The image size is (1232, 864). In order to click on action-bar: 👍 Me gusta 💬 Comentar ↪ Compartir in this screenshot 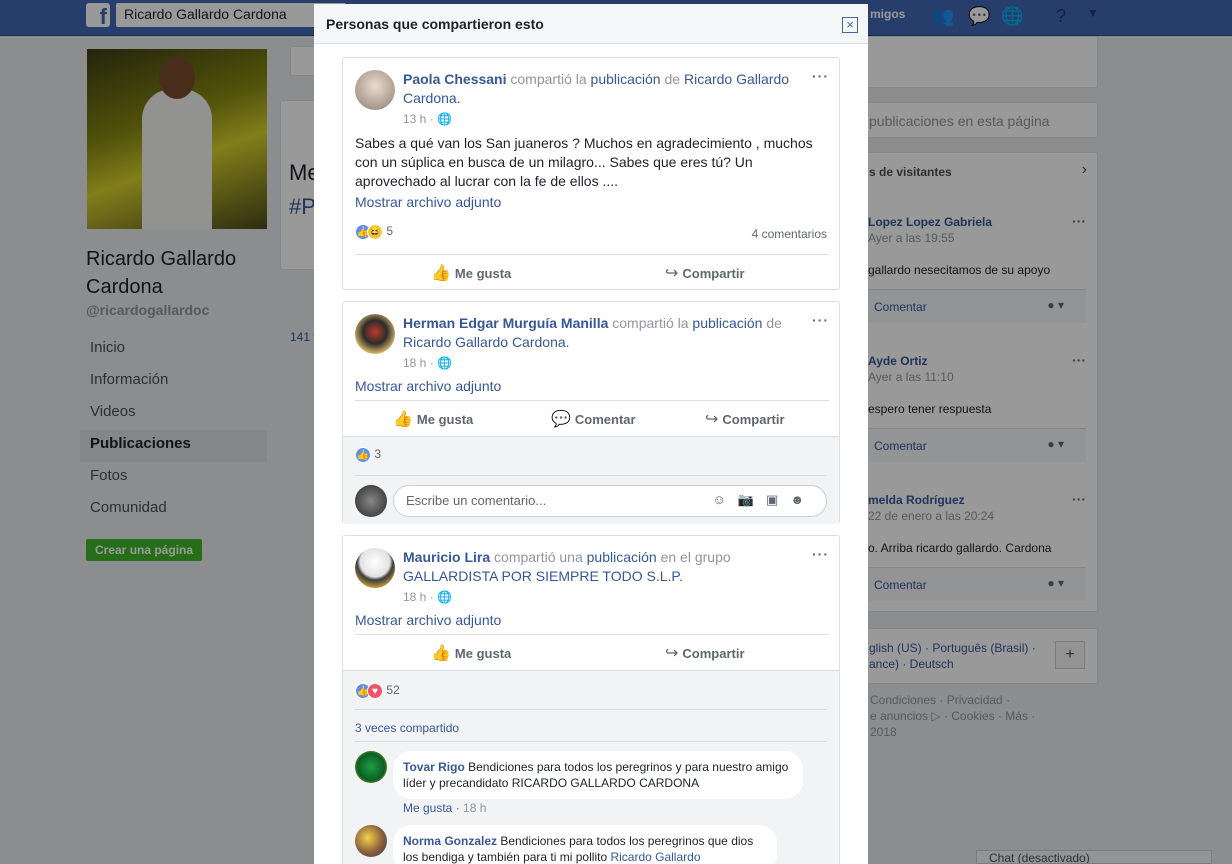, I will do `click(592, 418)`.